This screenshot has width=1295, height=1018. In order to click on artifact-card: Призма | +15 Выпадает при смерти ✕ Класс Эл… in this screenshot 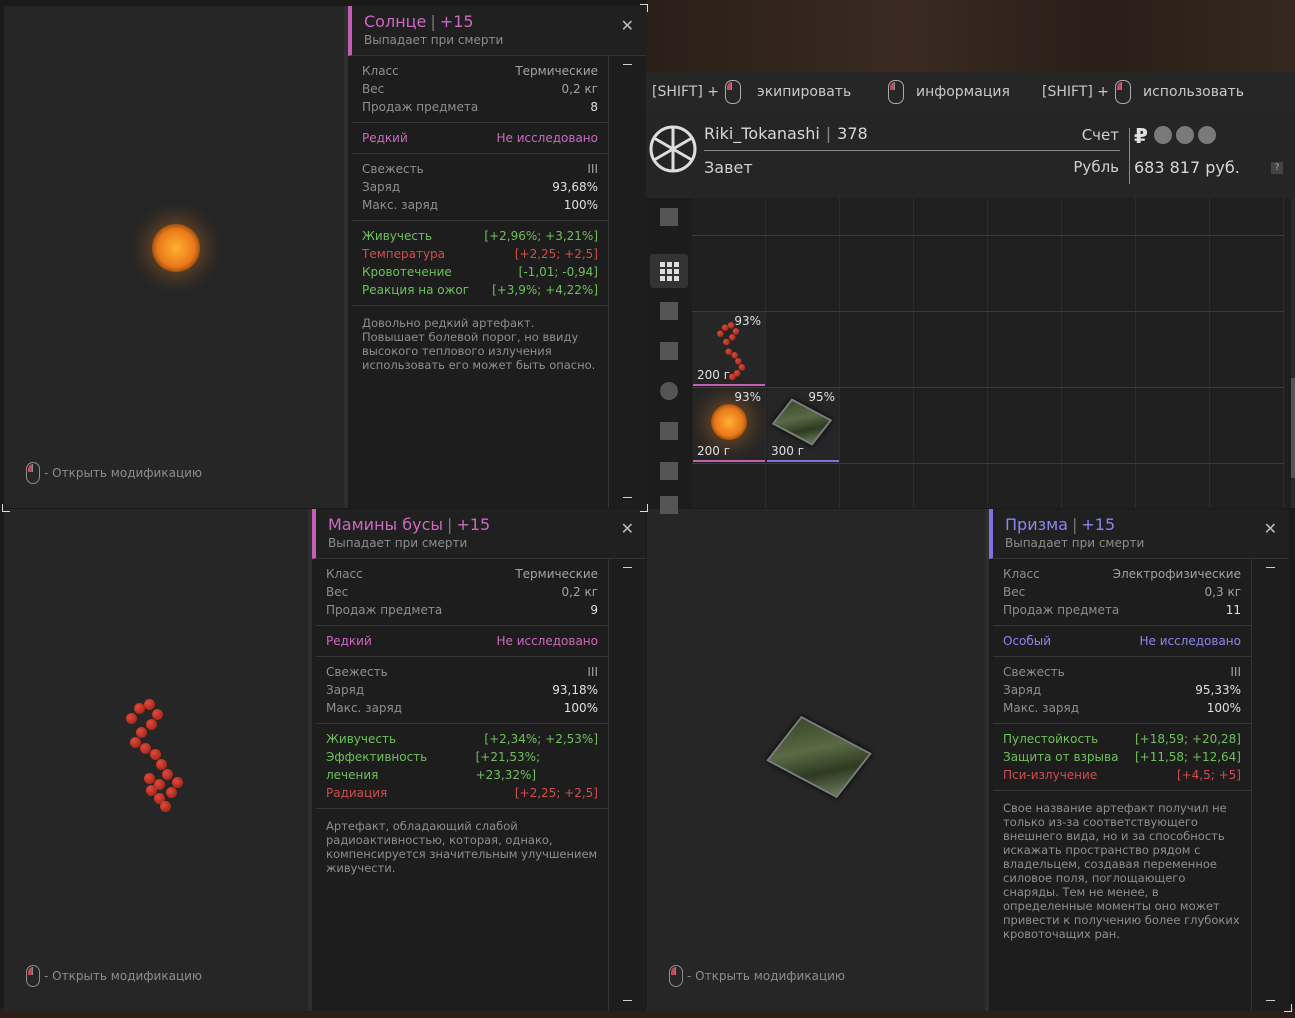, I will do `click(1139, 760)`.